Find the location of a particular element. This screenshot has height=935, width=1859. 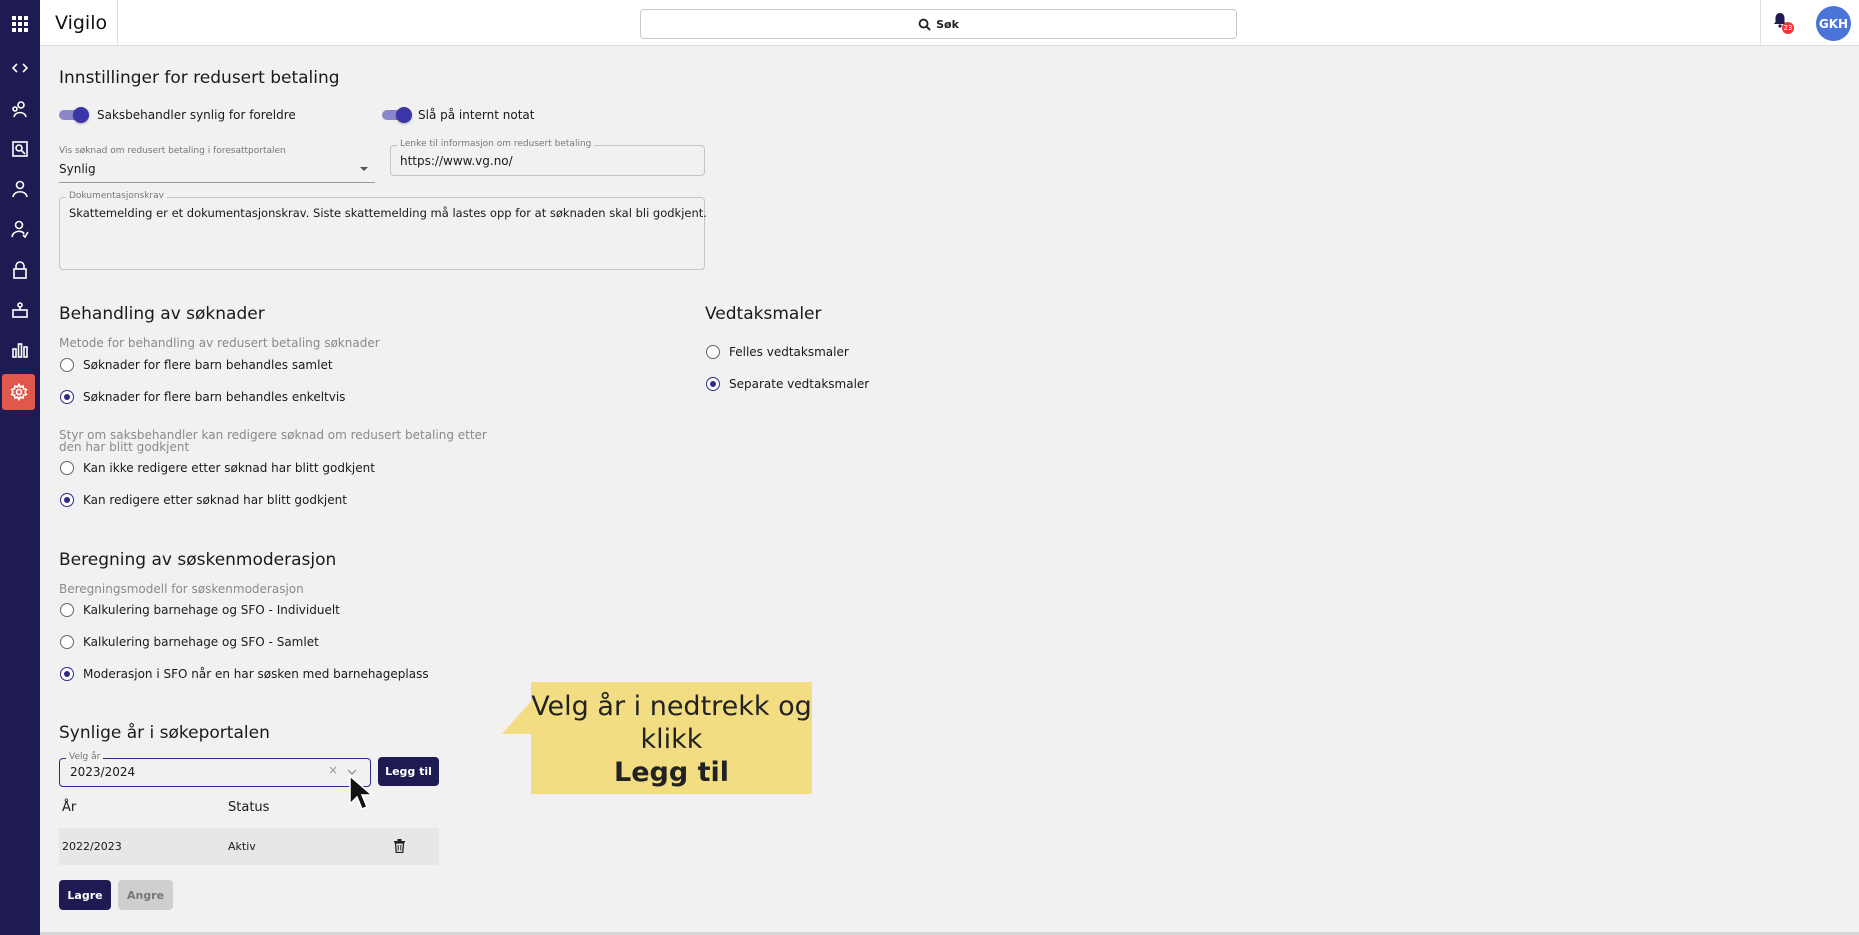

template-option-separate: Separate vedtaksmaler is located at coordinates (799, 384).